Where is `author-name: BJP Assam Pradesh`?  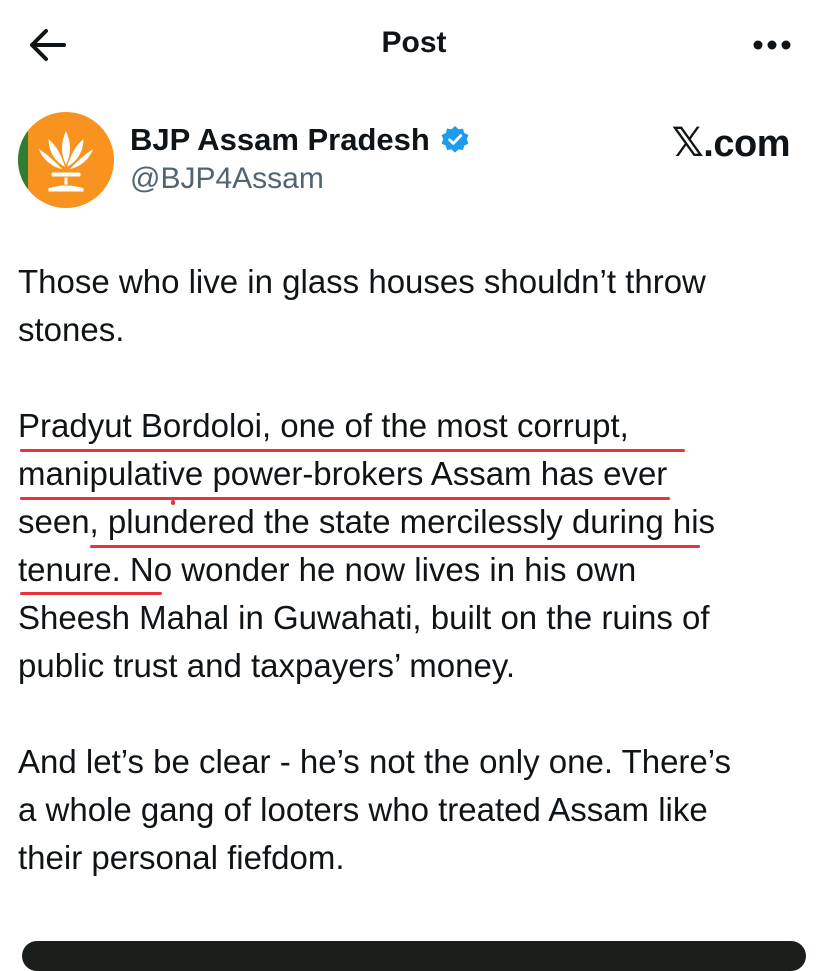 author-name: BJP Assam Pradesh is located at coordinates (280, 140).